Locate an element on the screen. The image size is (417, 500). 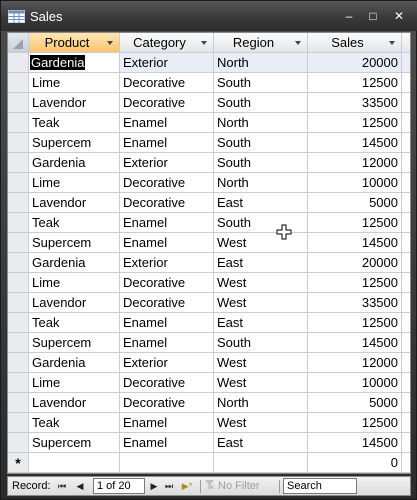
table-row: Lavendor Decorative South 33500 is located at coordinates (209, 103).